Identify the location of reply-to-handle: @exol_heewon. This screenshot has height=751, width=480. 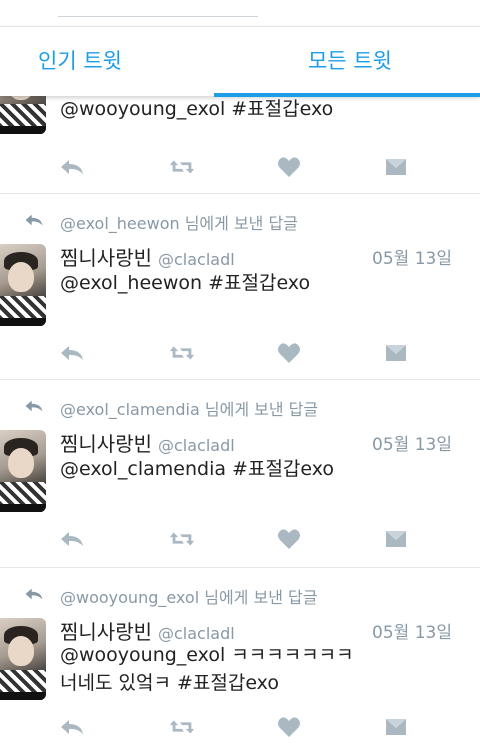
(120, 223).